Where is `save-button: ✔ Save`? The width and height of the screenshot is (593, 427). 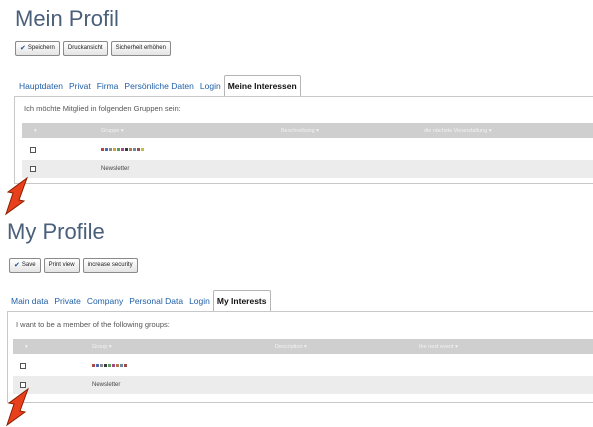
save-button: ✔ Save is located at coordinates (25, 265).